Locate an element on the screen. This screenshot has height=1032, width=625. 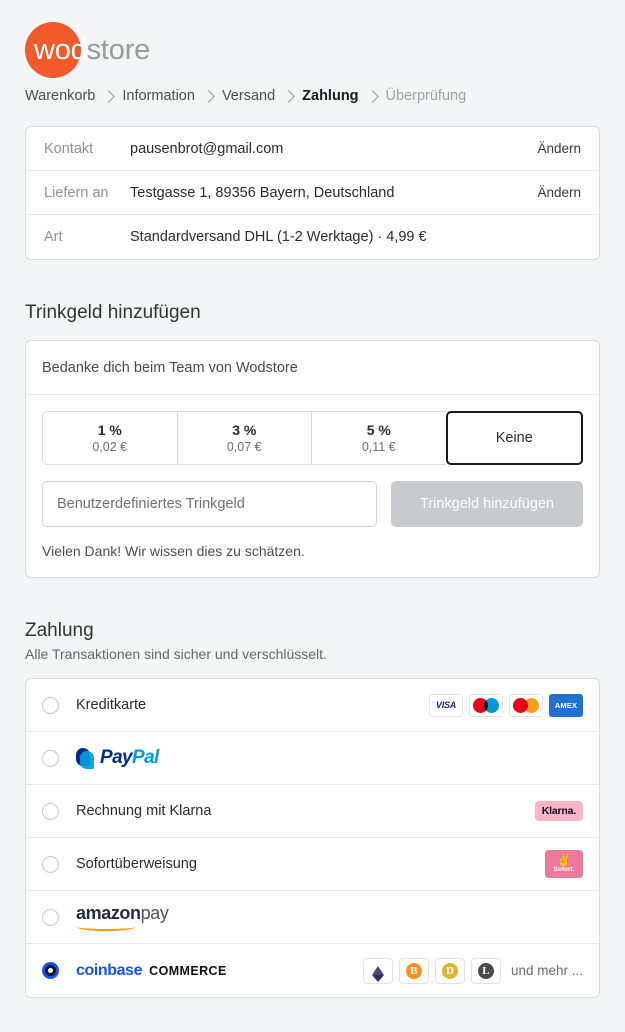
tip-options-group: 1 % 0,02 € 3 % 0,07 € 5 % 0,11 € Keine is located at coordinates (312, 438).